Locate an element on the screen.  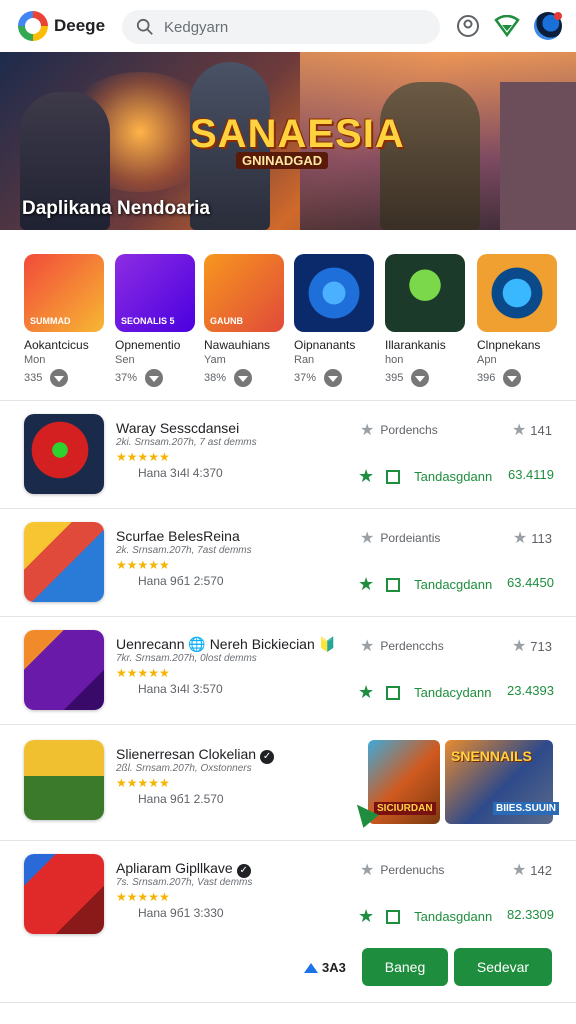
action-label: Tandasgdann is located at coordinates (453, 476).